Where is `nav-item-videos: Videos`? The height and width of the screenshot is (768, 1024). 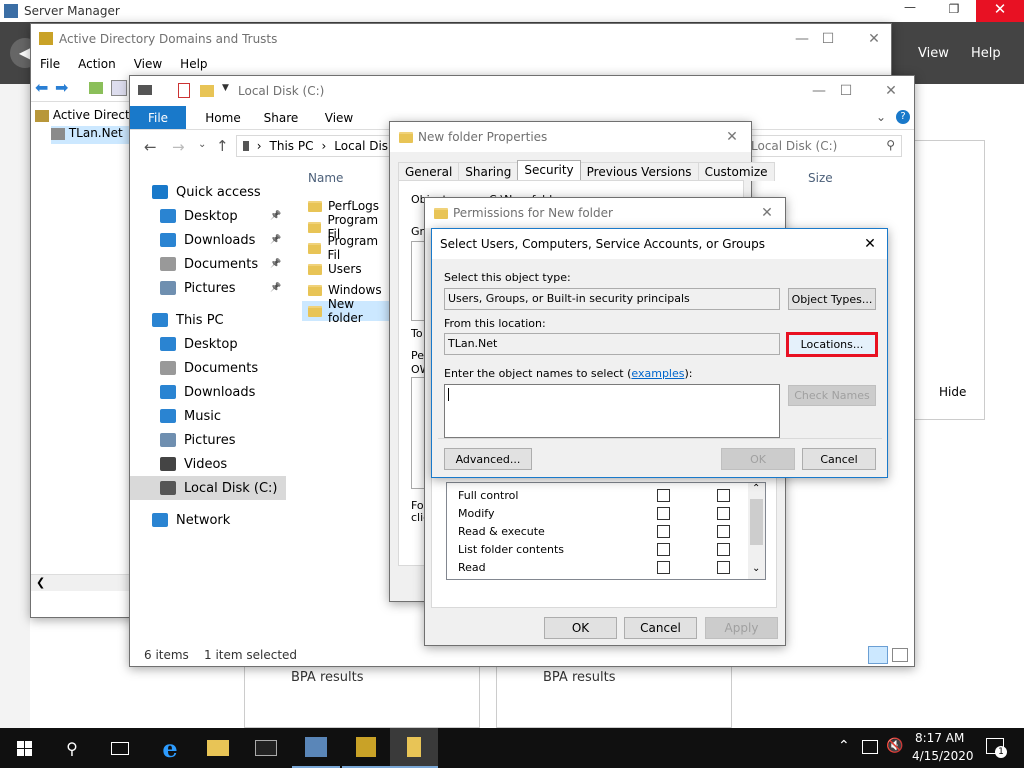
nav-item-videos: Videos is located at coordinates (208, 464).